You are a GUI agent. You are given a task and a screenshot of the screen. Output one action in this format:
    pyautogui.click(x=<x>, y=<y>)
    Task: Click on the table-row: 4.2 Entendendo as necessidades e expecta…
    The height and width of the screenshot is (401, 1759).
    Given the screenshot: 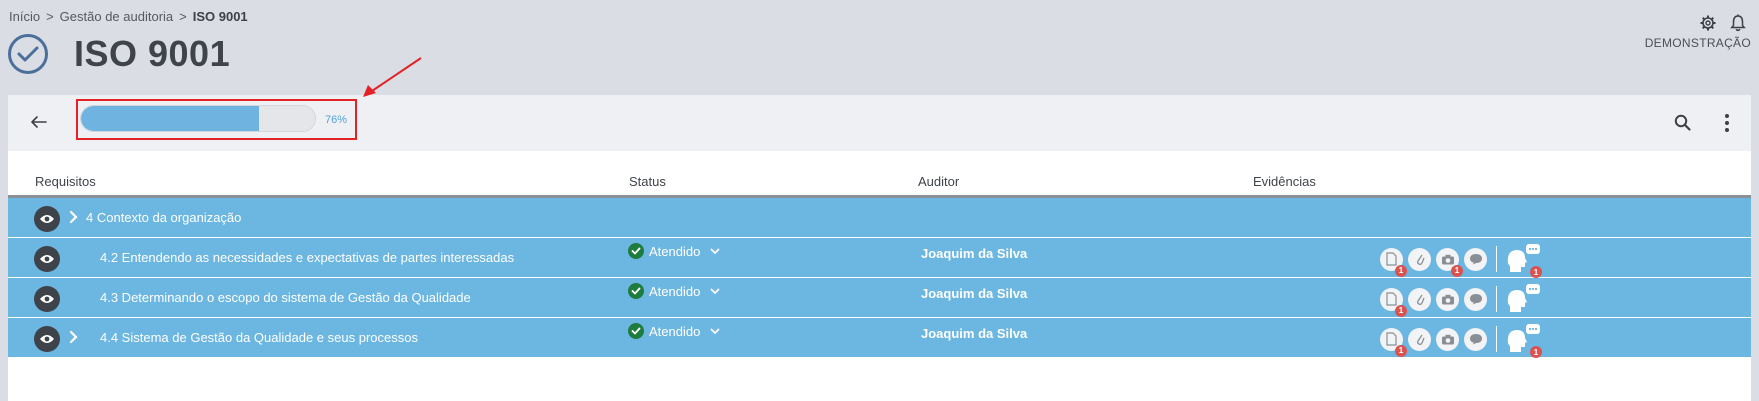 What is the action you would take?
    pyautogui.click(x=879, y=258)
    